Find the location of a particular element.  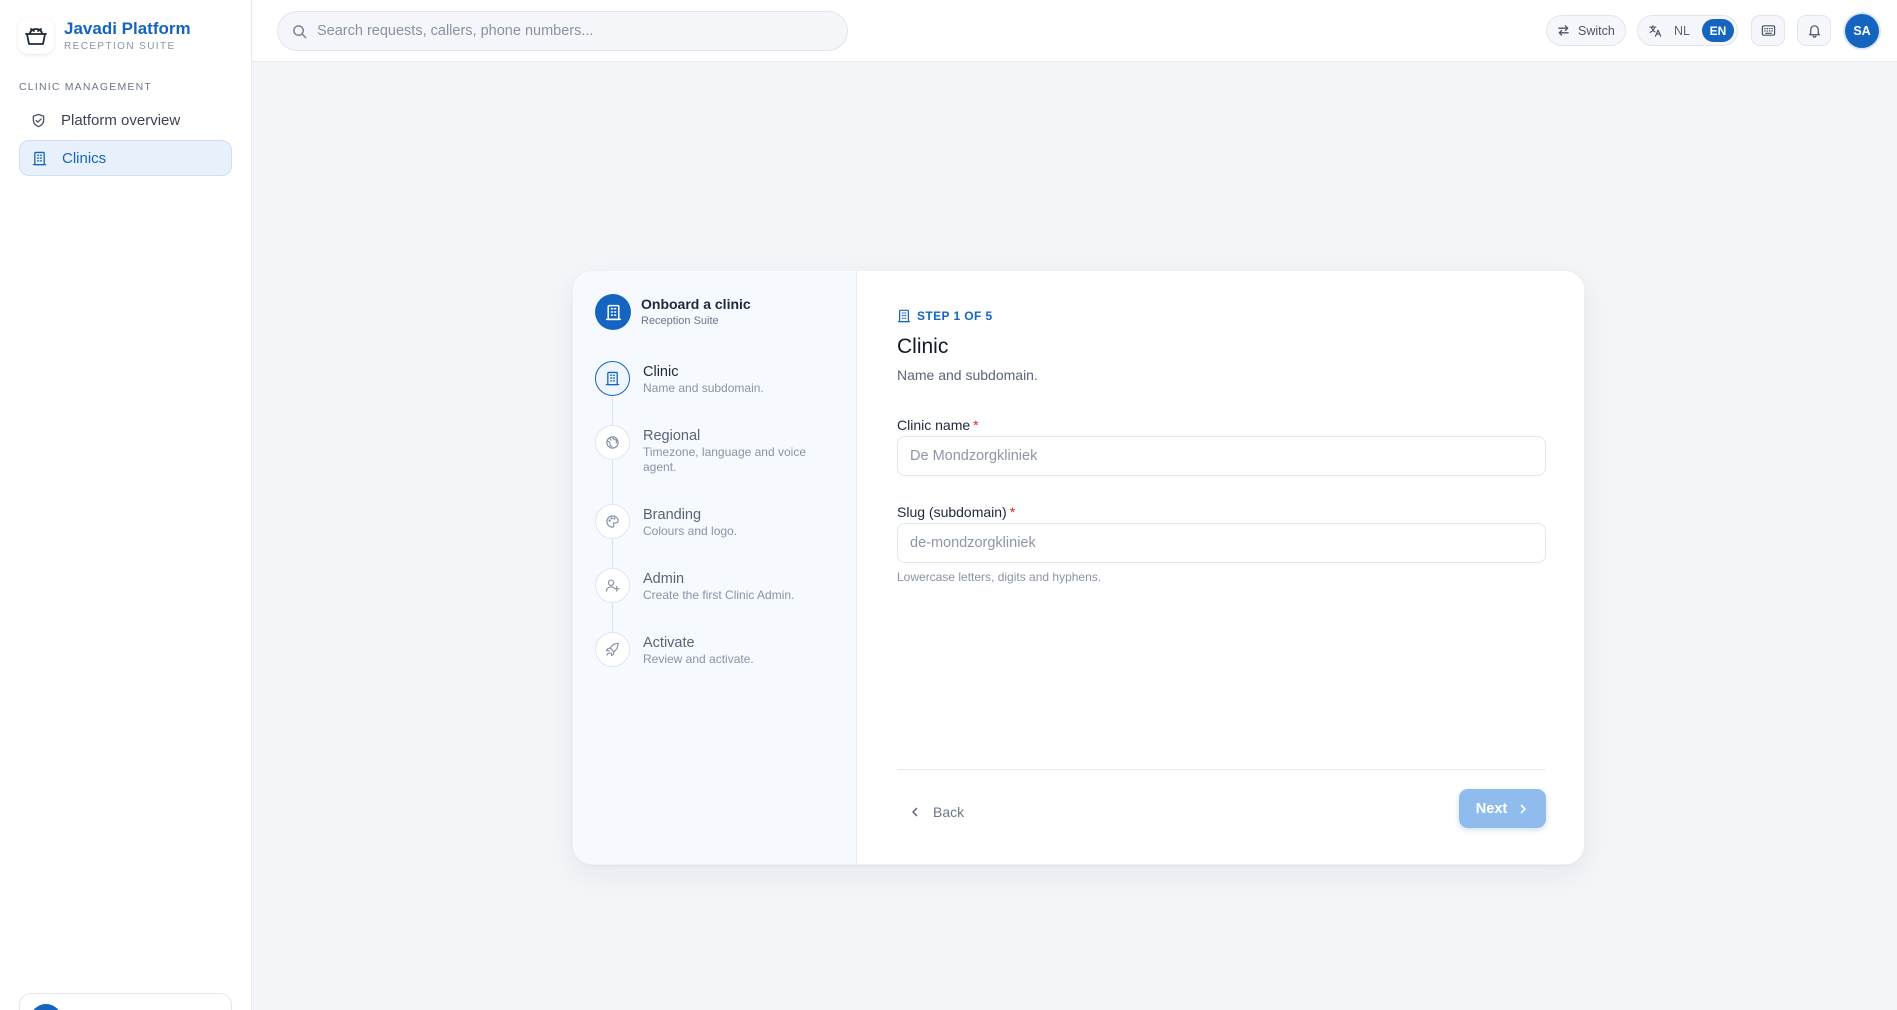

step-description: Colours and logo. is located at coordinates (690, 531).